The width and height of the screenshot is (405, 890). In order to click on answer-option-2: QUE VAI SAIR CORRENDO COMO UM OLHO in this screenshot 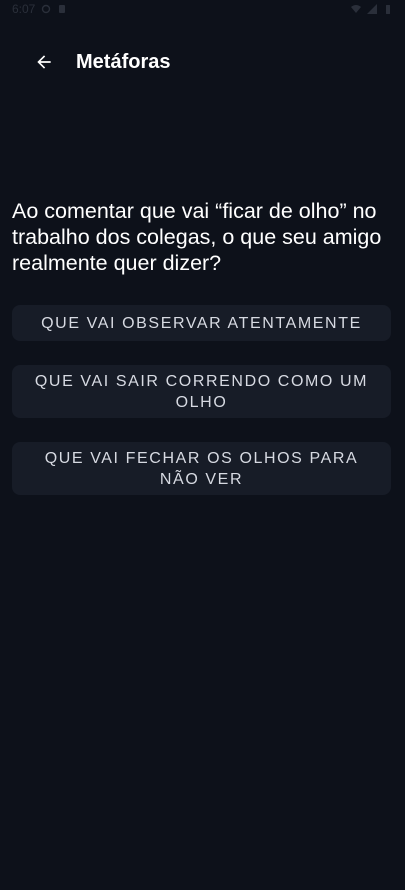, I will do `click(201, 391)`.